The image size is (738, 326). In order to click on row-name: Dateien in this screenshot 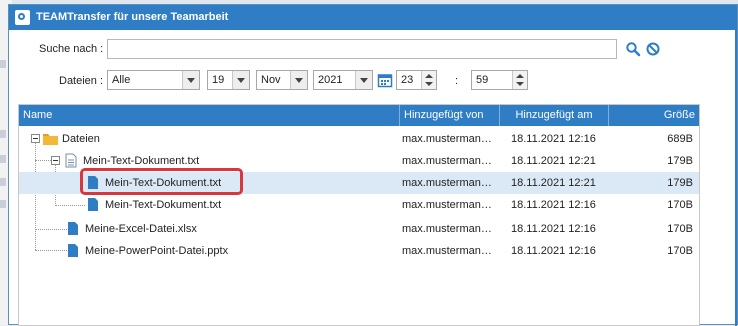, I will do `click(81, 139)`.